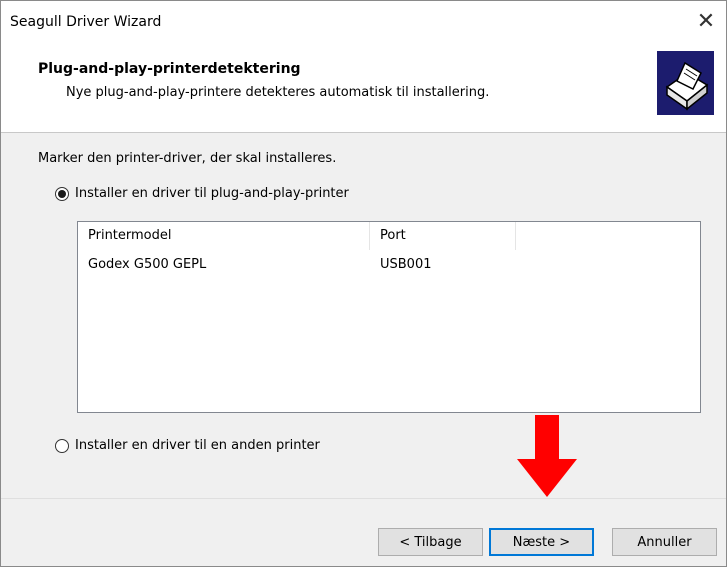 The height and width of the screenshot is (567, 727). I want to click on arrow-down-graphic, so click(547, 456).